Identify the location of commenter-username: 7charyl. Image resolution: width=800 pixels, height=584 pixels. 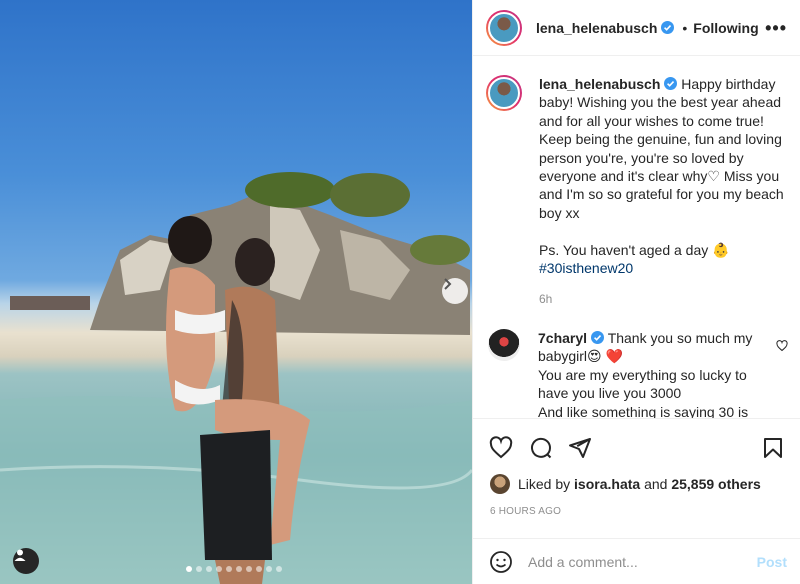
(562, 338).